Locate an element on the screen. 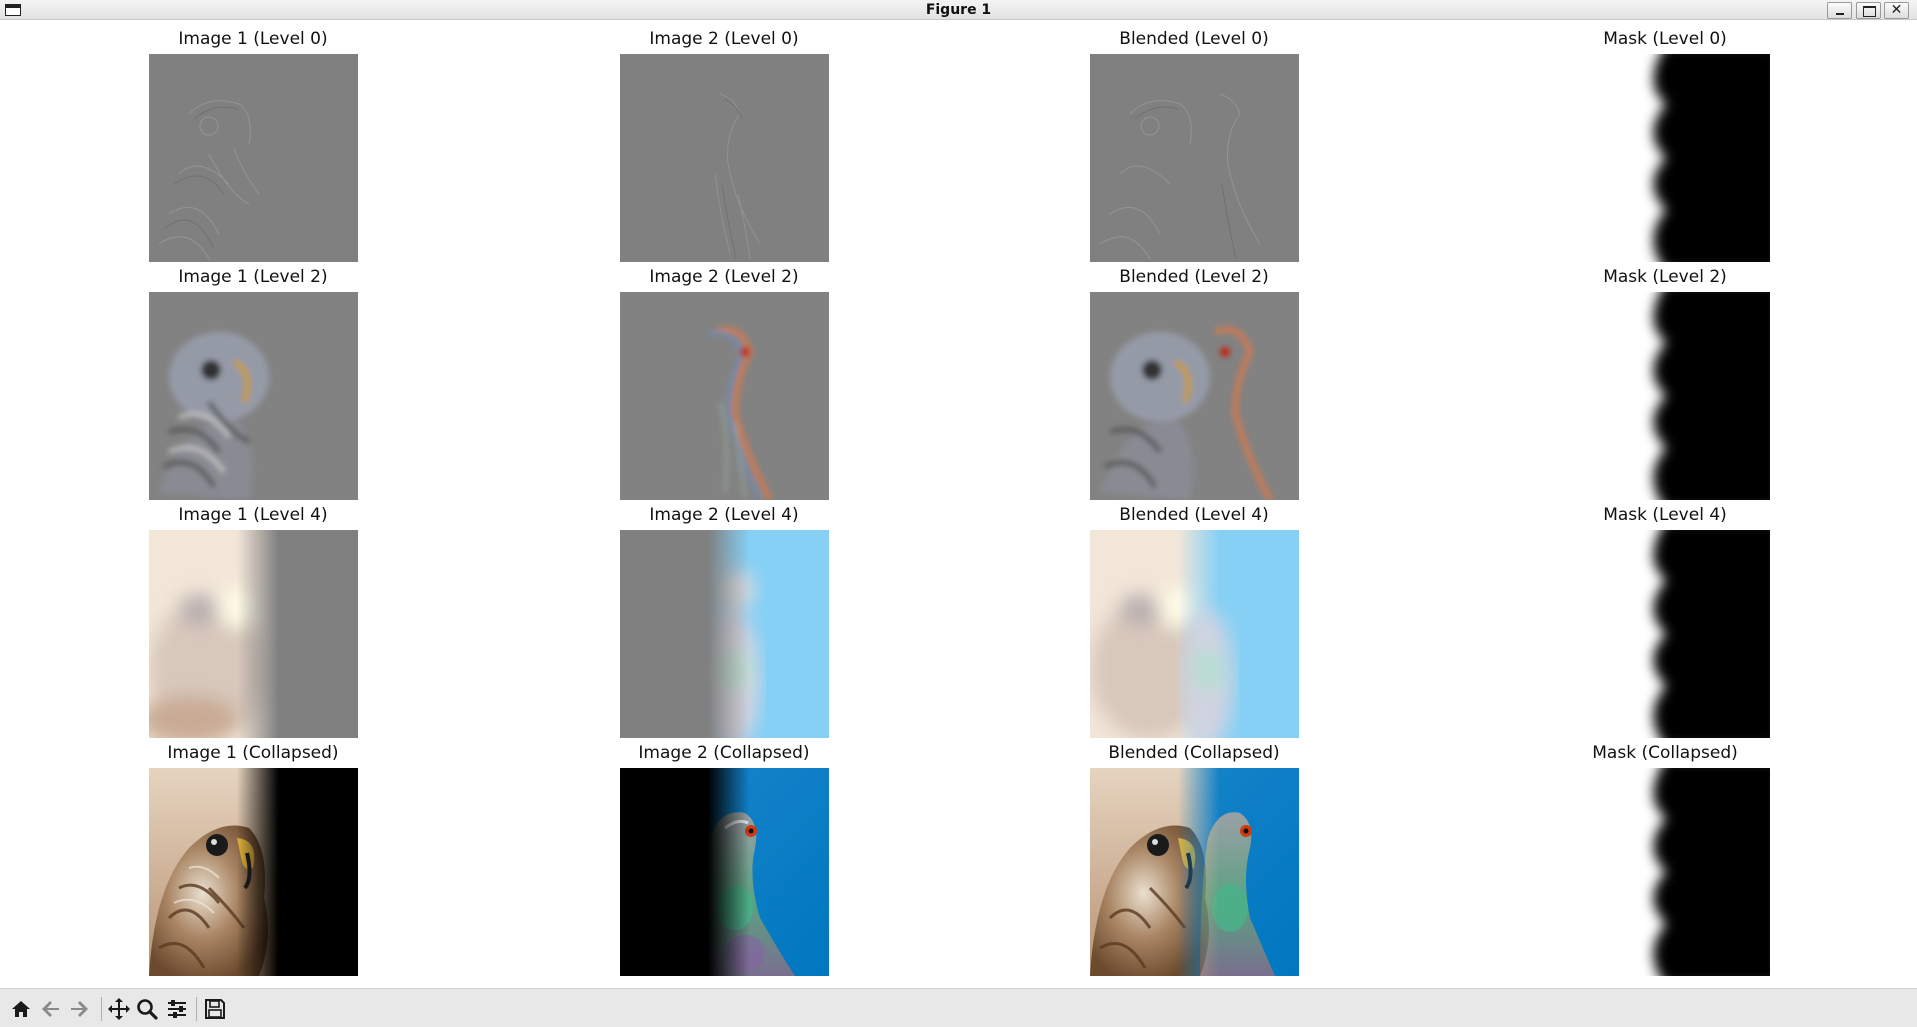  panel-title-blended-collapsed: Blended (Collapsed) is located at coordinates (1194, 753).